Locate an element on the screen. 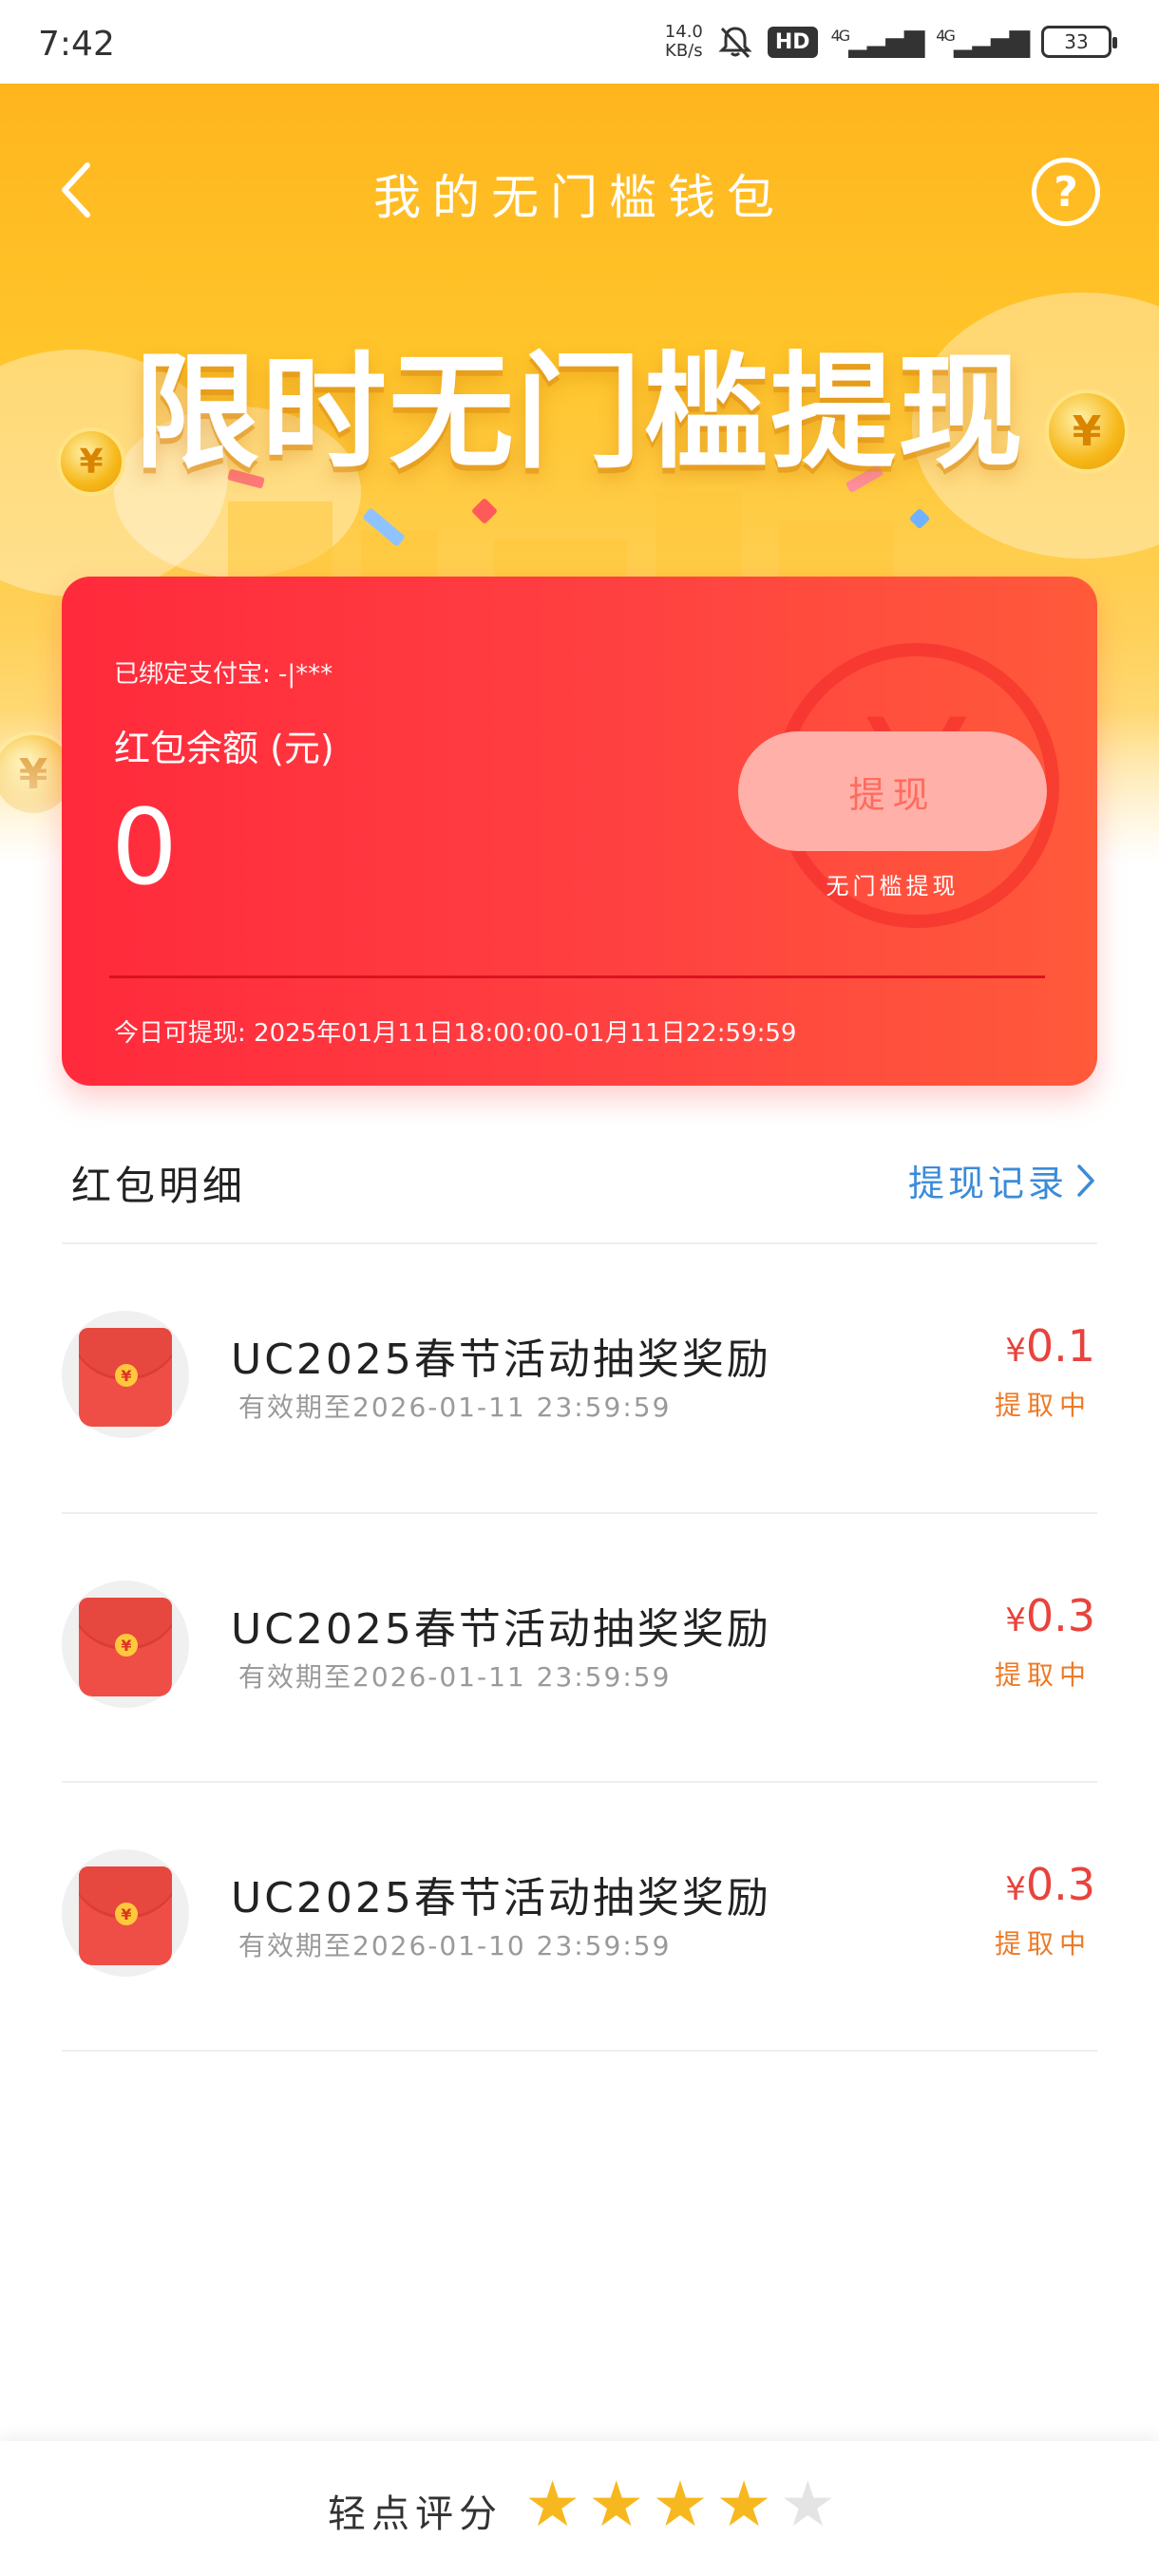  rating-stars: ★ ★ ★ ★ ★ is located at coordinates (680, 2504).